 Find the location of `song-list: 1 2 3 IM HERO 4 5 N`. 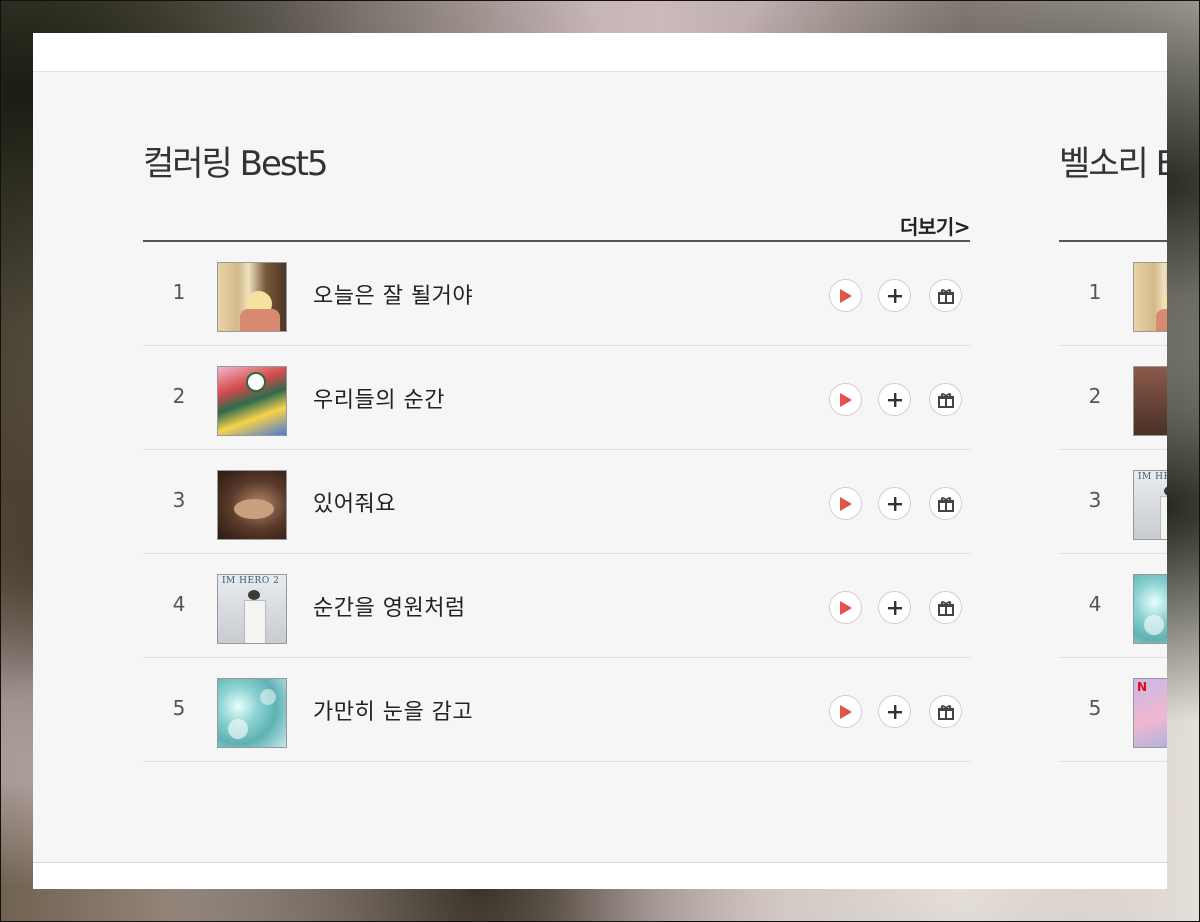

song-list: 1 2 3 IM HERO 4 5 N is located at coordinates (1113, 501).